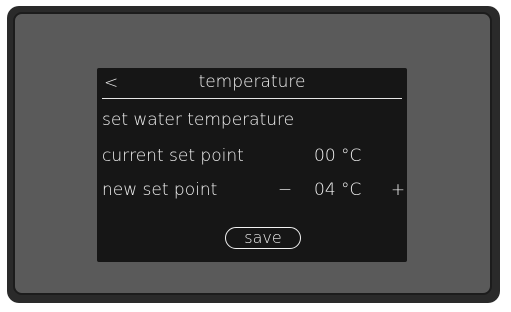  What do you see at coordinates (173, 156) in the screenshot?
I see `current-set-point-label: current set point` at bounding box center [173, 156].